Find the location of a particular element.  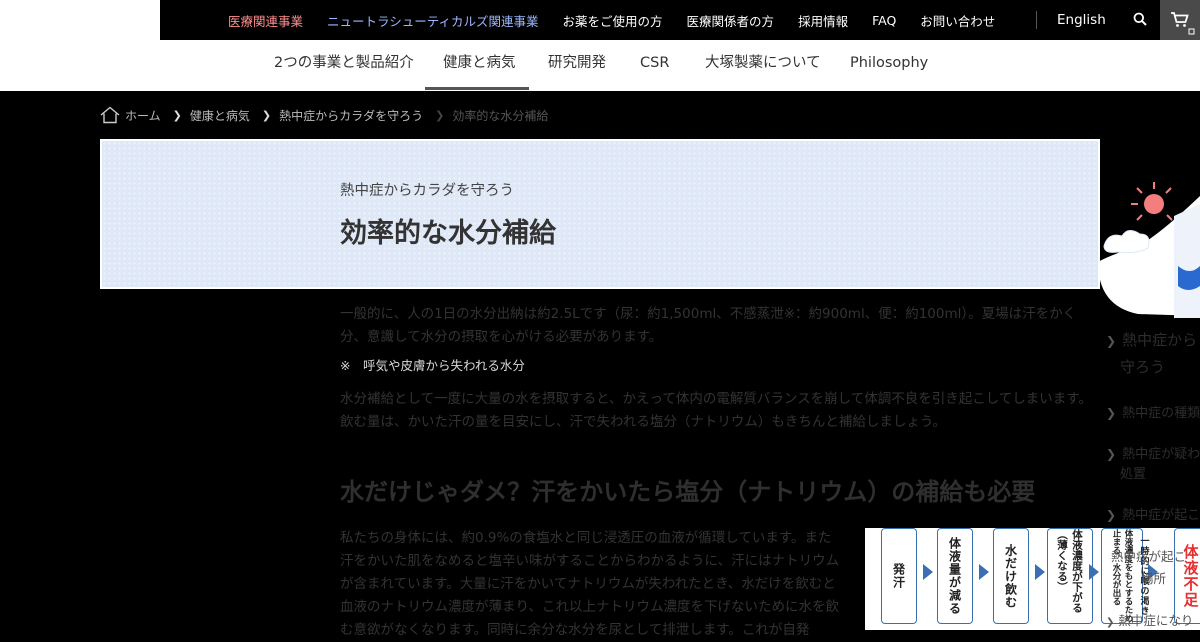

mainnav-about: 大塚製薬について is located at coordinates (763, 65).